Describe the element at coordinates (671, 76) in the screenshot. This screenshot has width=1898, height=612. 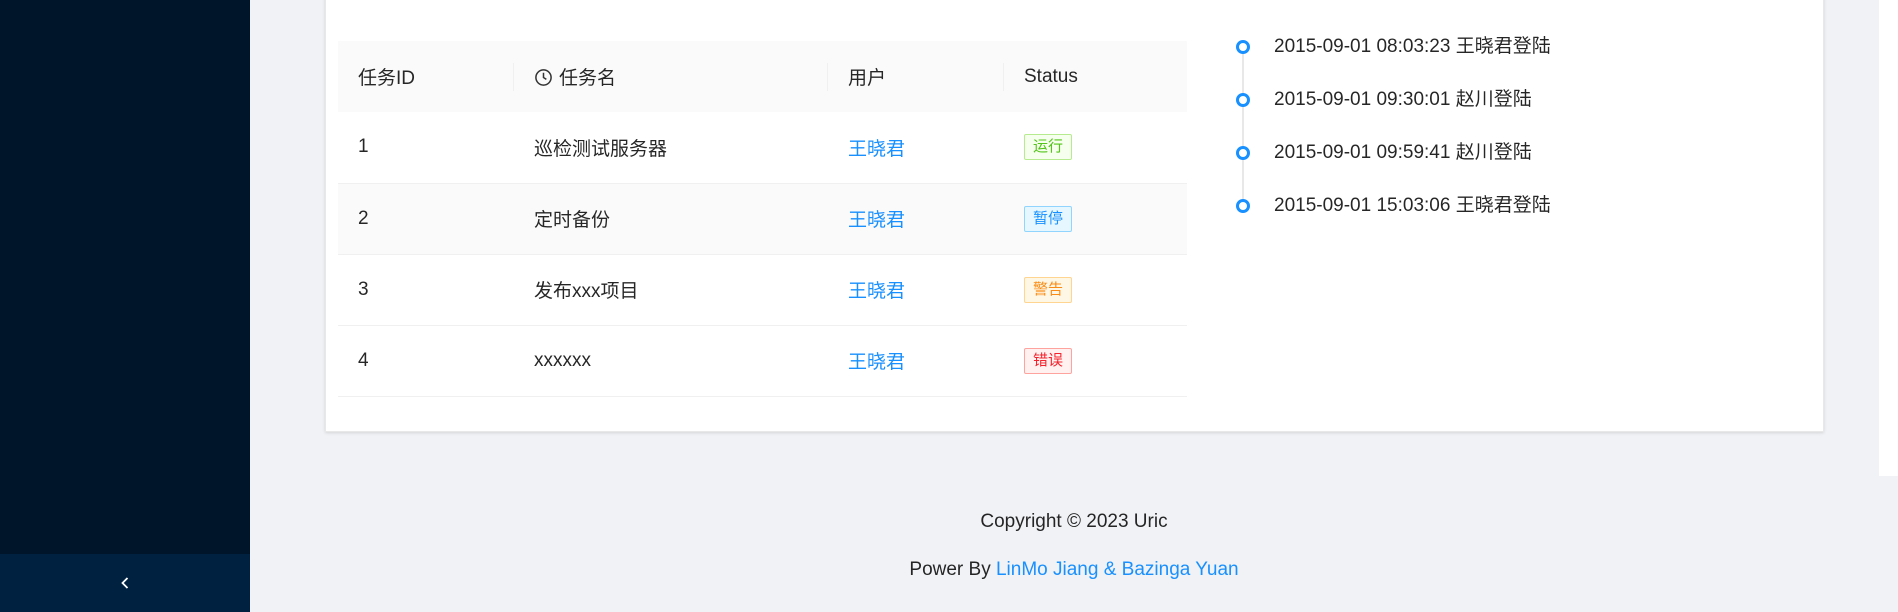
I see `column-header-task-name: 任务名` at that location.